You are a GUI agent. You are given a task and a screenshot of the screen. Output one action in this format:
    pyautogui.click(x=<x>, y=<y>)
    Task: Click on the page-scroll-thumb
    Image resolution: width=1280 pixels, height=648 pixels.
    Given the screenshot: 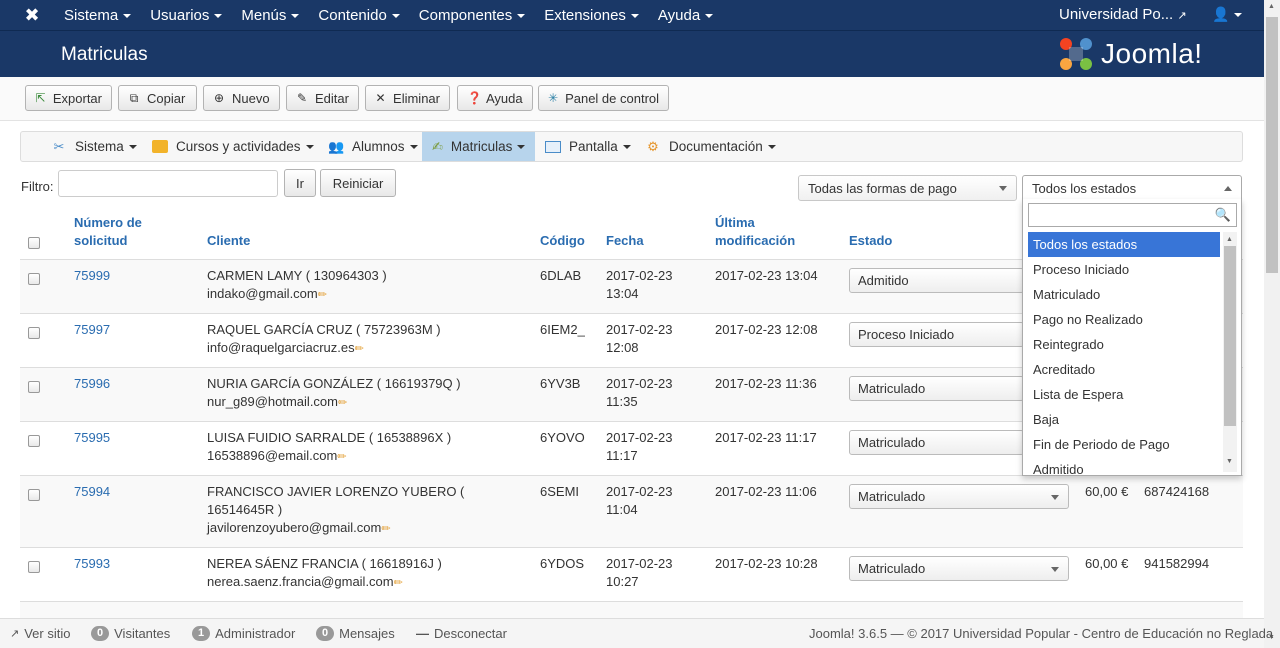 What is the action you would take?
    pyautogui.click(x=1272, y=145)
    